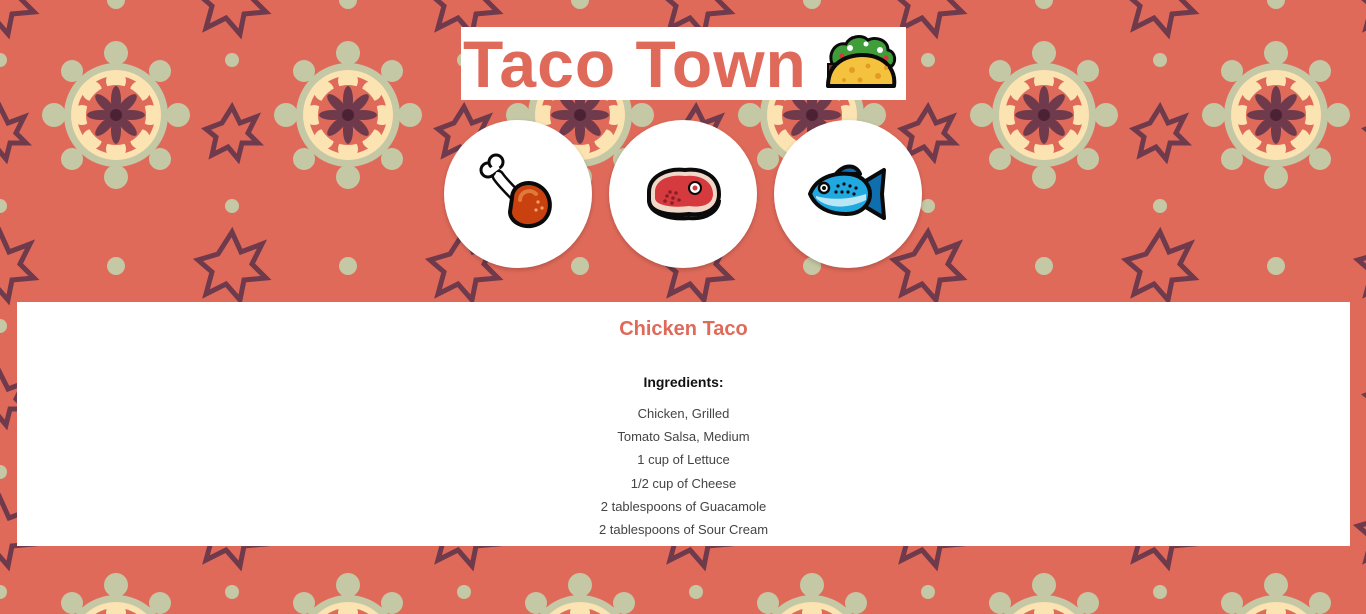 Image resolution: width=1366 pixels, height=614 pixels. I want to click on fish-button, so click(848, 194).